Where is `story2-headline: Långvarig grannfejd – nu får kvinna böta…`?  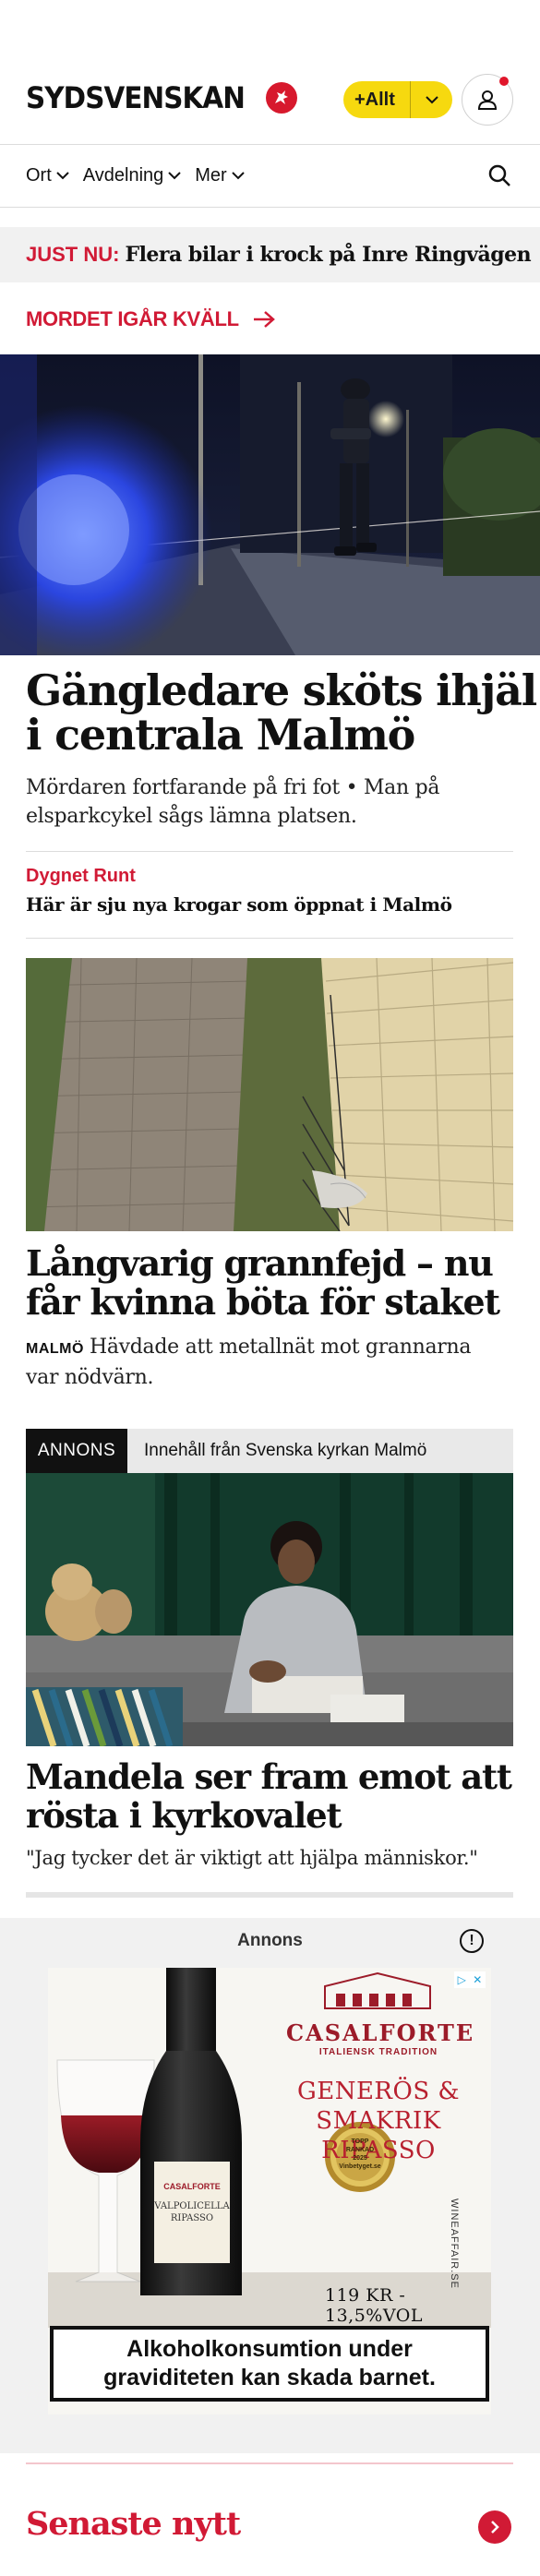
story2-headline: Långvarig grannfejd – nu får kvinna böta… is located at coordinates (263, 1283).